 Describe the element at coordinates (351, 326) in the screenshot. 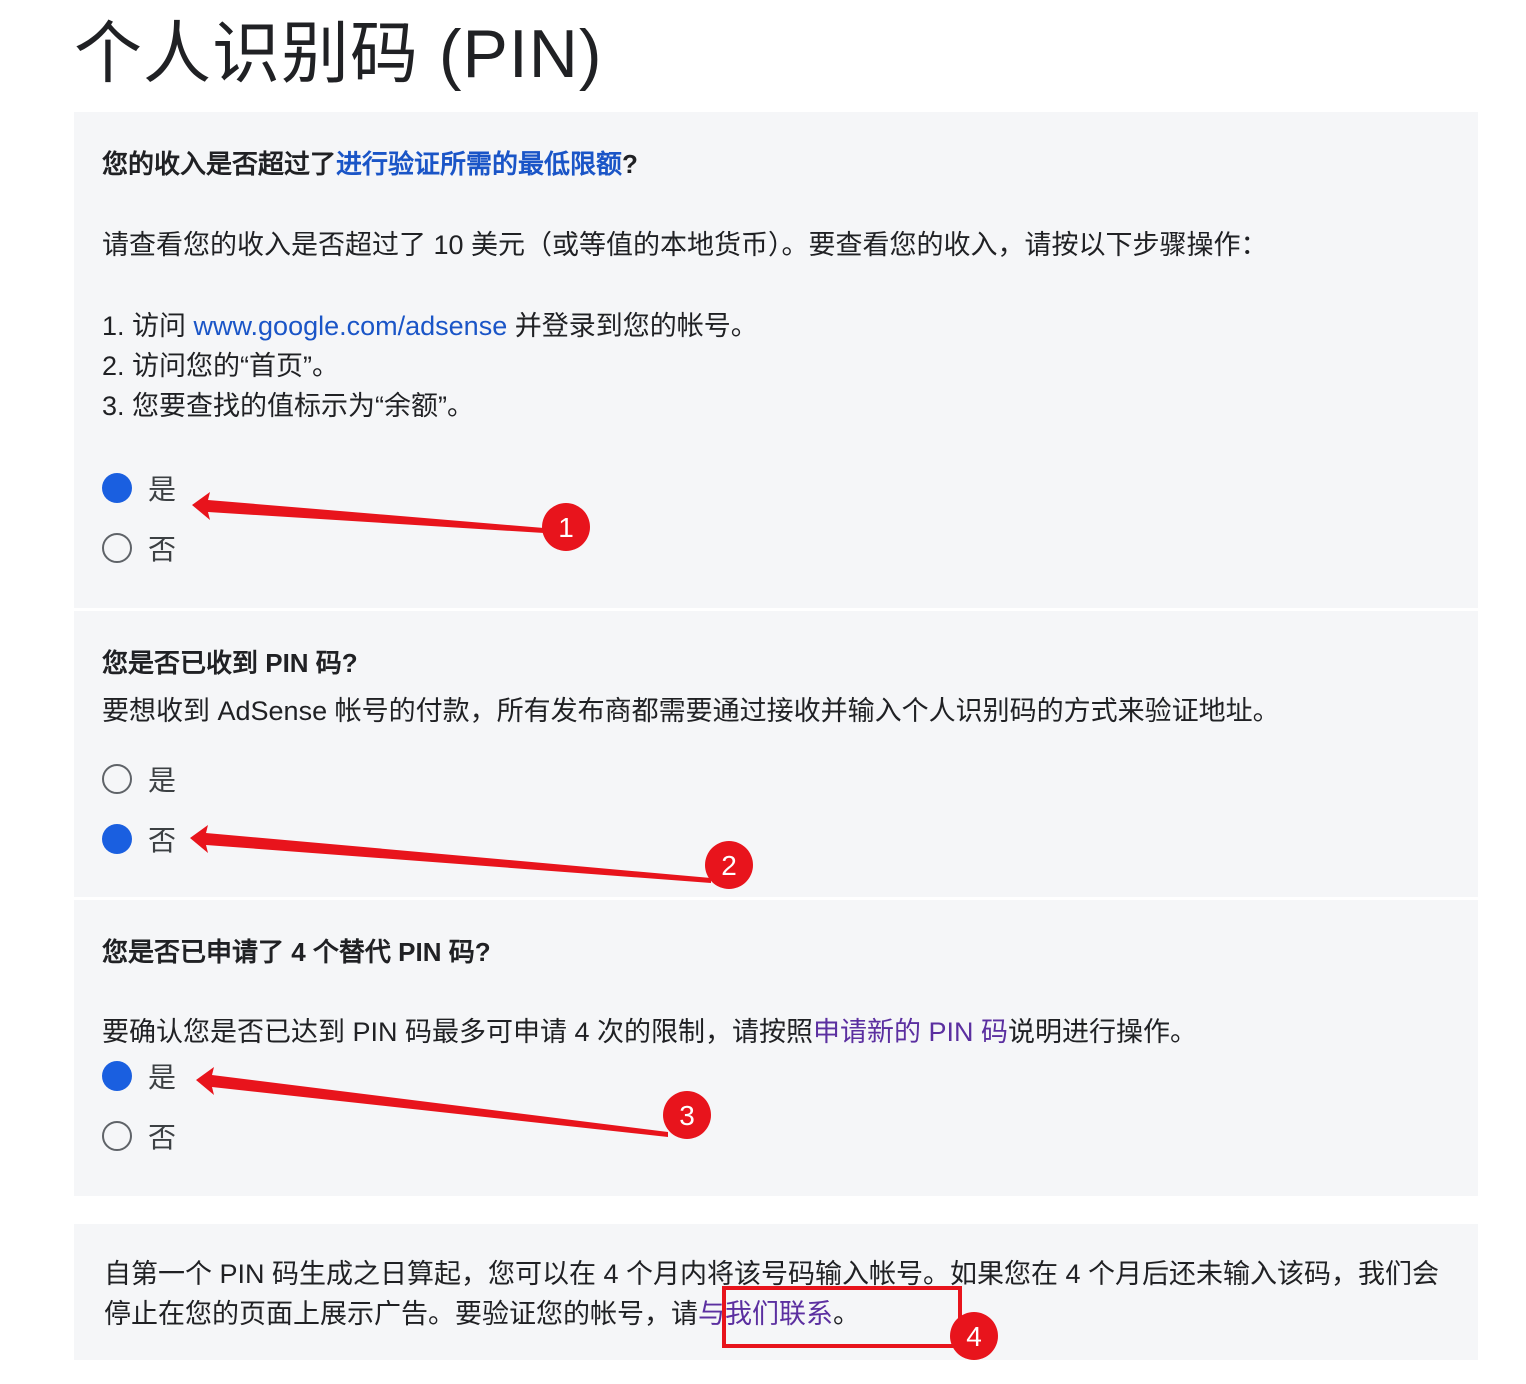

I see `adsense-url-link: www.google.com/adsense` at that location.